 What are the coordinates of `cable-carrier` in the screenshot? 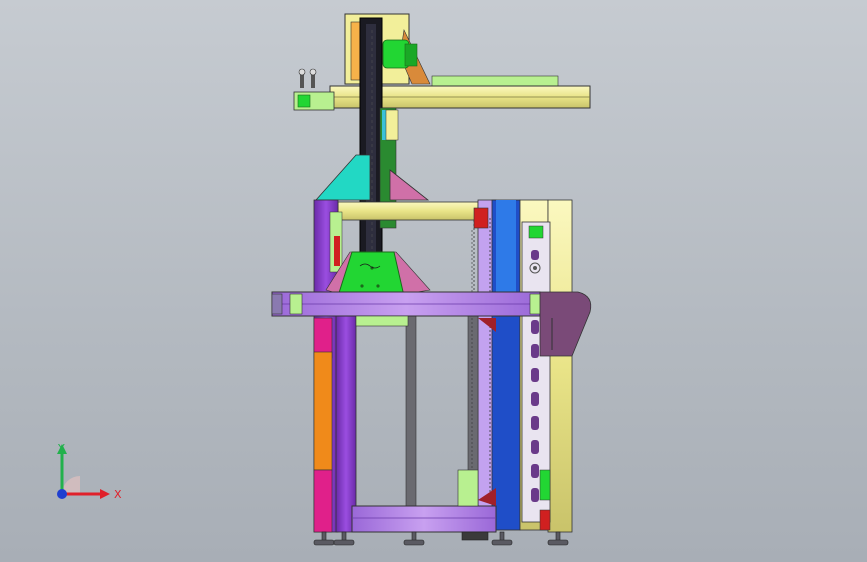 It's located at (536, 376).